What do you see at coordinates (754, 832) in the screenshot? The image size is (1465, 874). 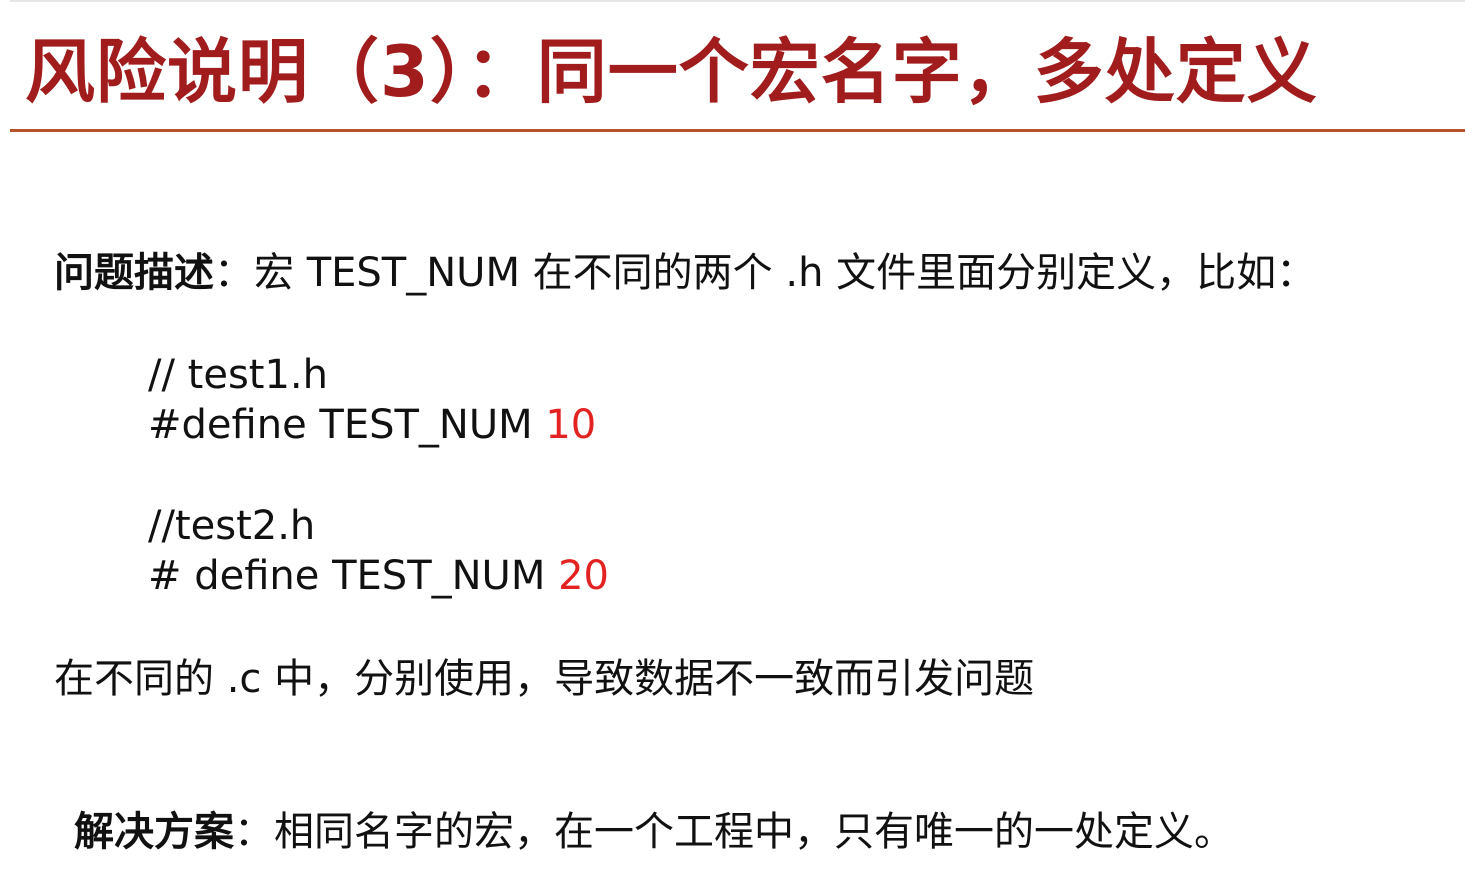 I see `solution-text: 相同名字的宏，在一个工程中，只有唯一的一处定义。` at bounding box center [754, 832].